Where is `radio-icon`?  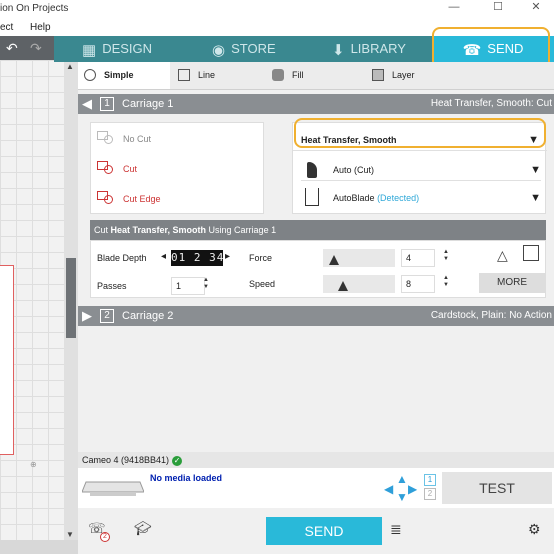 radio-icon is located at coordinates (90, 75).